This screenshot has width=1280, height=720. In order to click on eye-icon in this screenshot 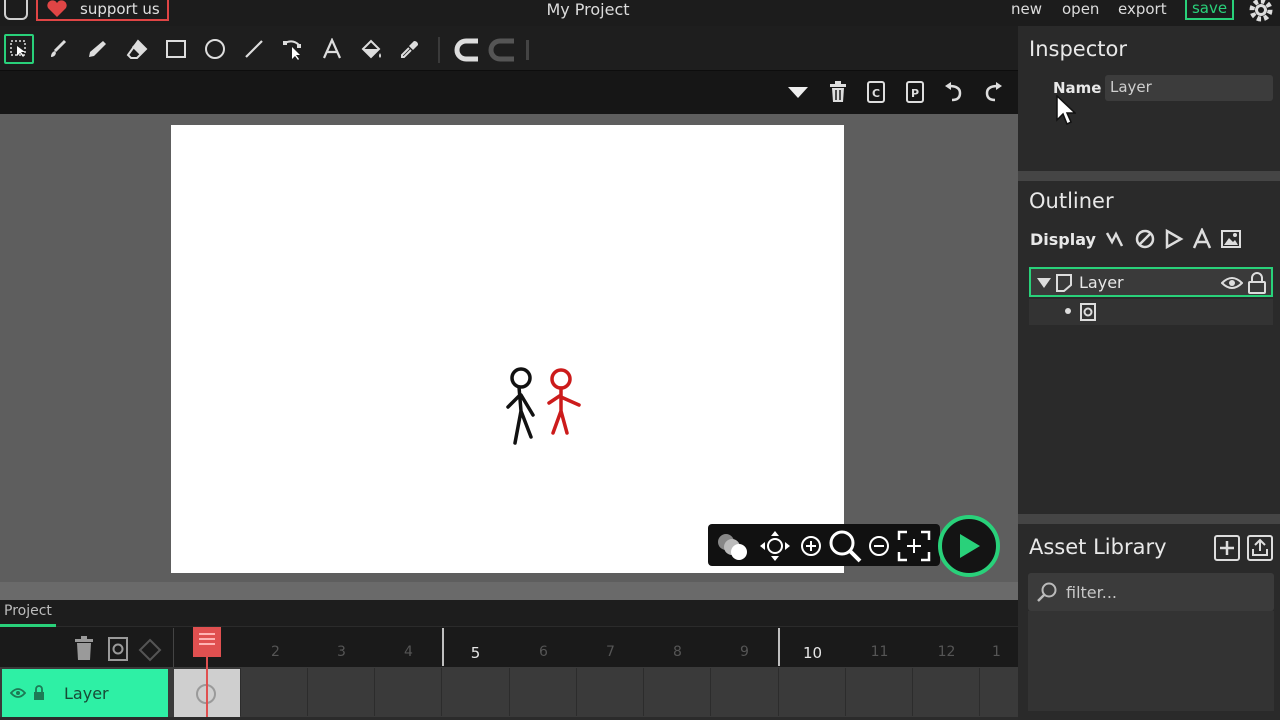, I will do `click(1232, 283)`.